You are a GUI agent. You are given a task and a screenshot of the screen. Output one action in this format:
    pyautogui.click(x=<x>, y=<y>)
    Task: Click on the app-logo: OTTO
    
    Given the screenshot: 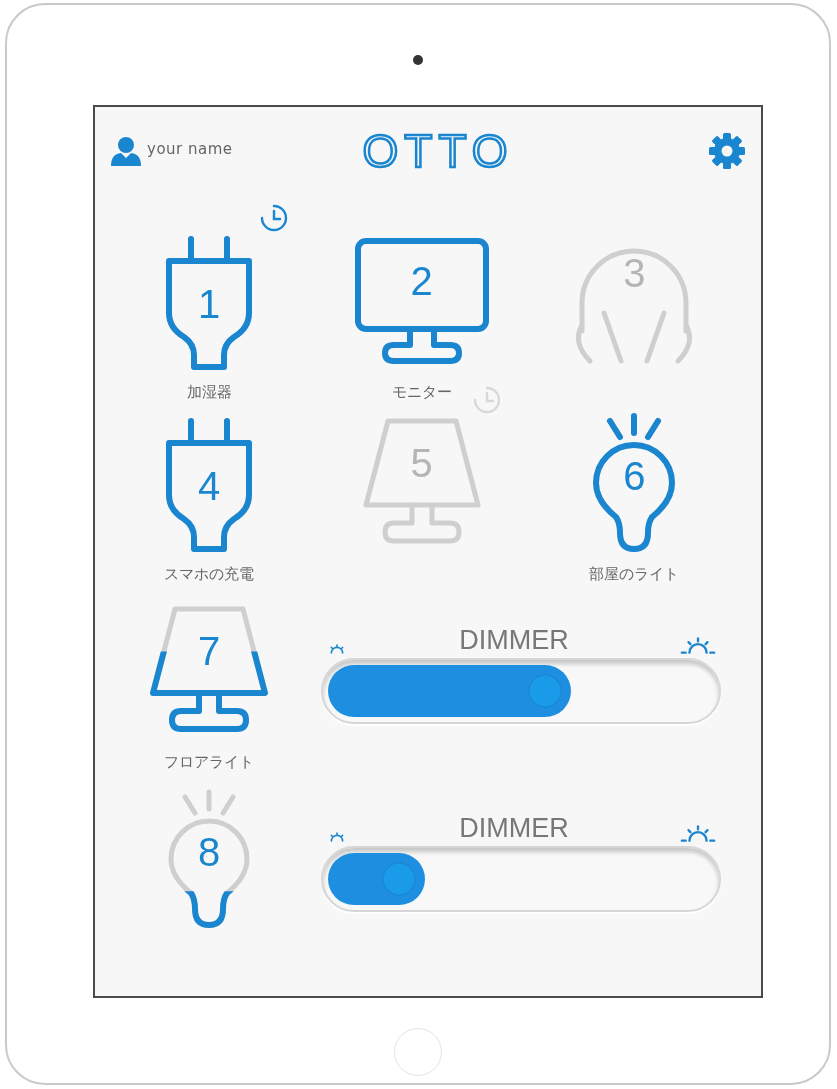 What is the action you would take?
    pyautogui.click(x=438, y=151)
    